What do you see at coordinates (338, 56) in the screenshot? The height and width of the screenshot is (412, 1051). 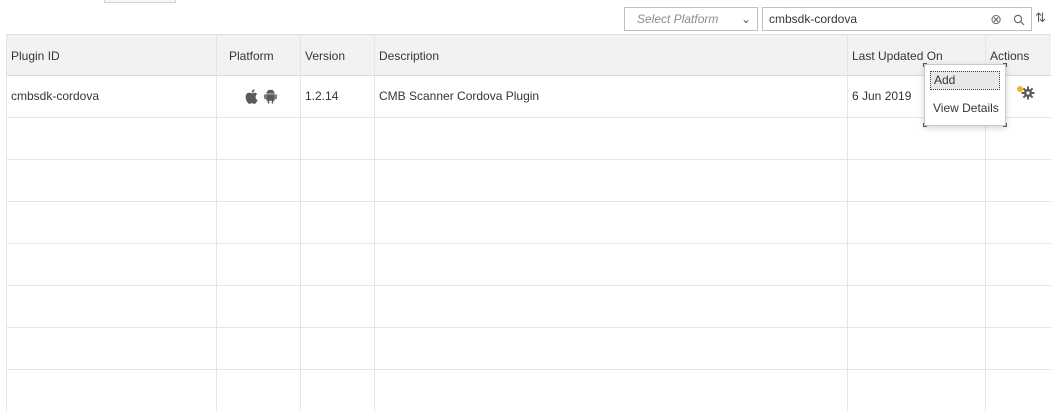 I see `column-header-version: Version` at bounding box center [338, 56].